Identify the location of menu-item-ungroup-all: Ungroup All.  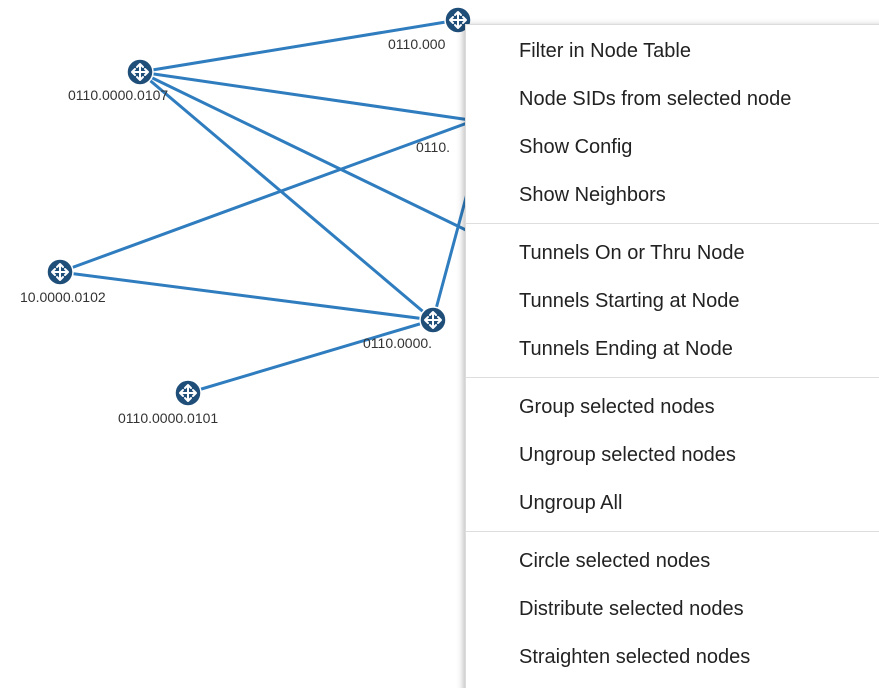
(672, 503).